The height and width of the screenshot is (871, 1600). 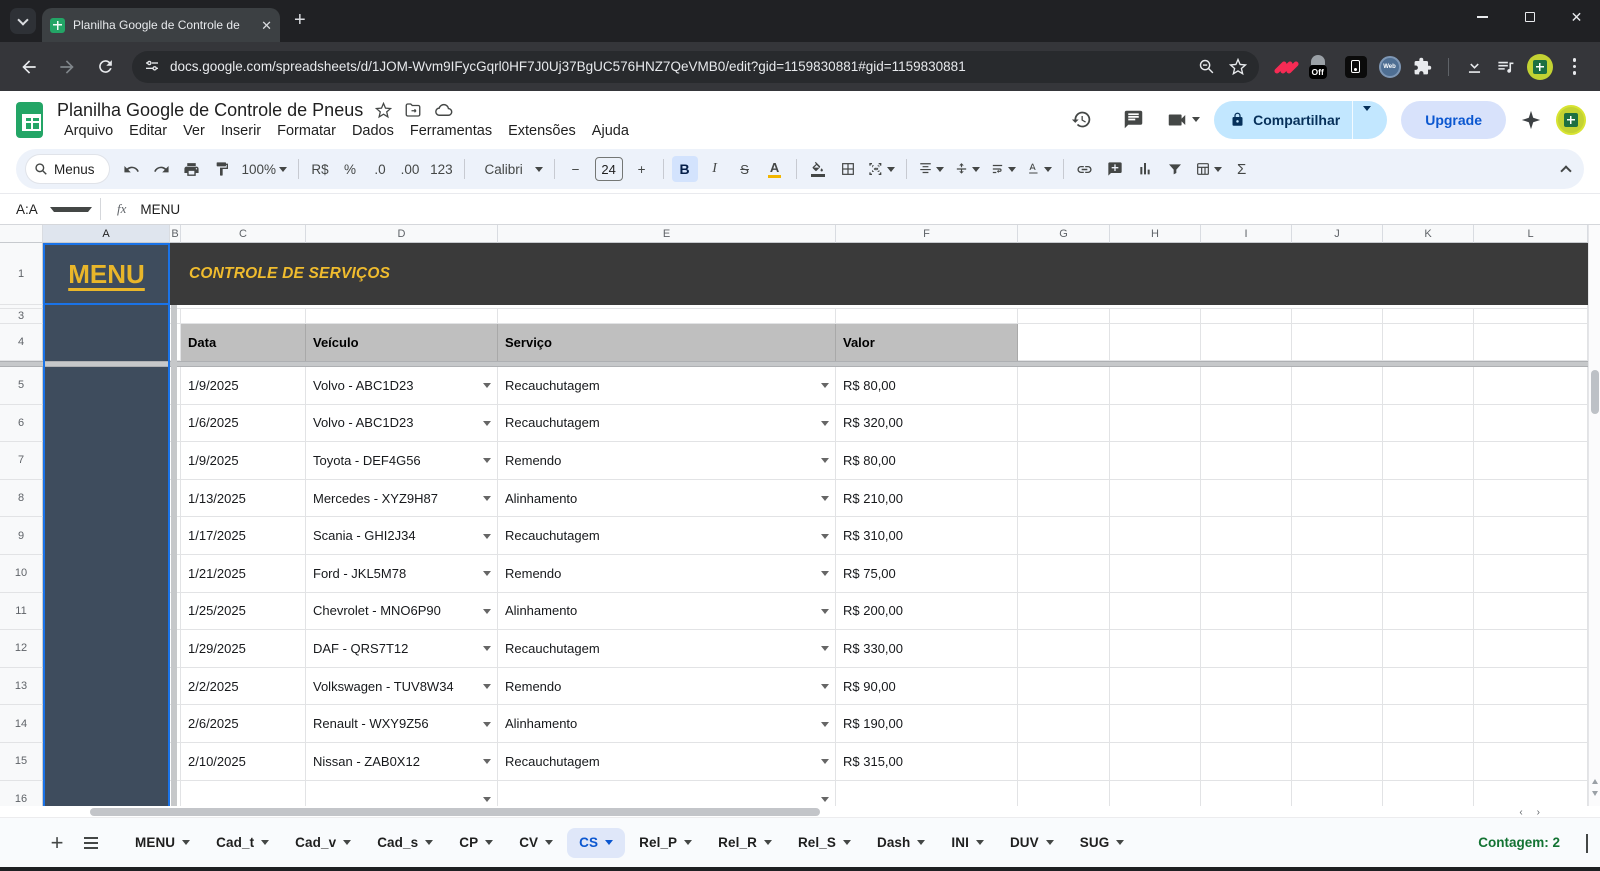 What do you see at coordinates (21, 342) in the screenshot?
I see `row-header-4: 4` at bounding box center [21, 342].